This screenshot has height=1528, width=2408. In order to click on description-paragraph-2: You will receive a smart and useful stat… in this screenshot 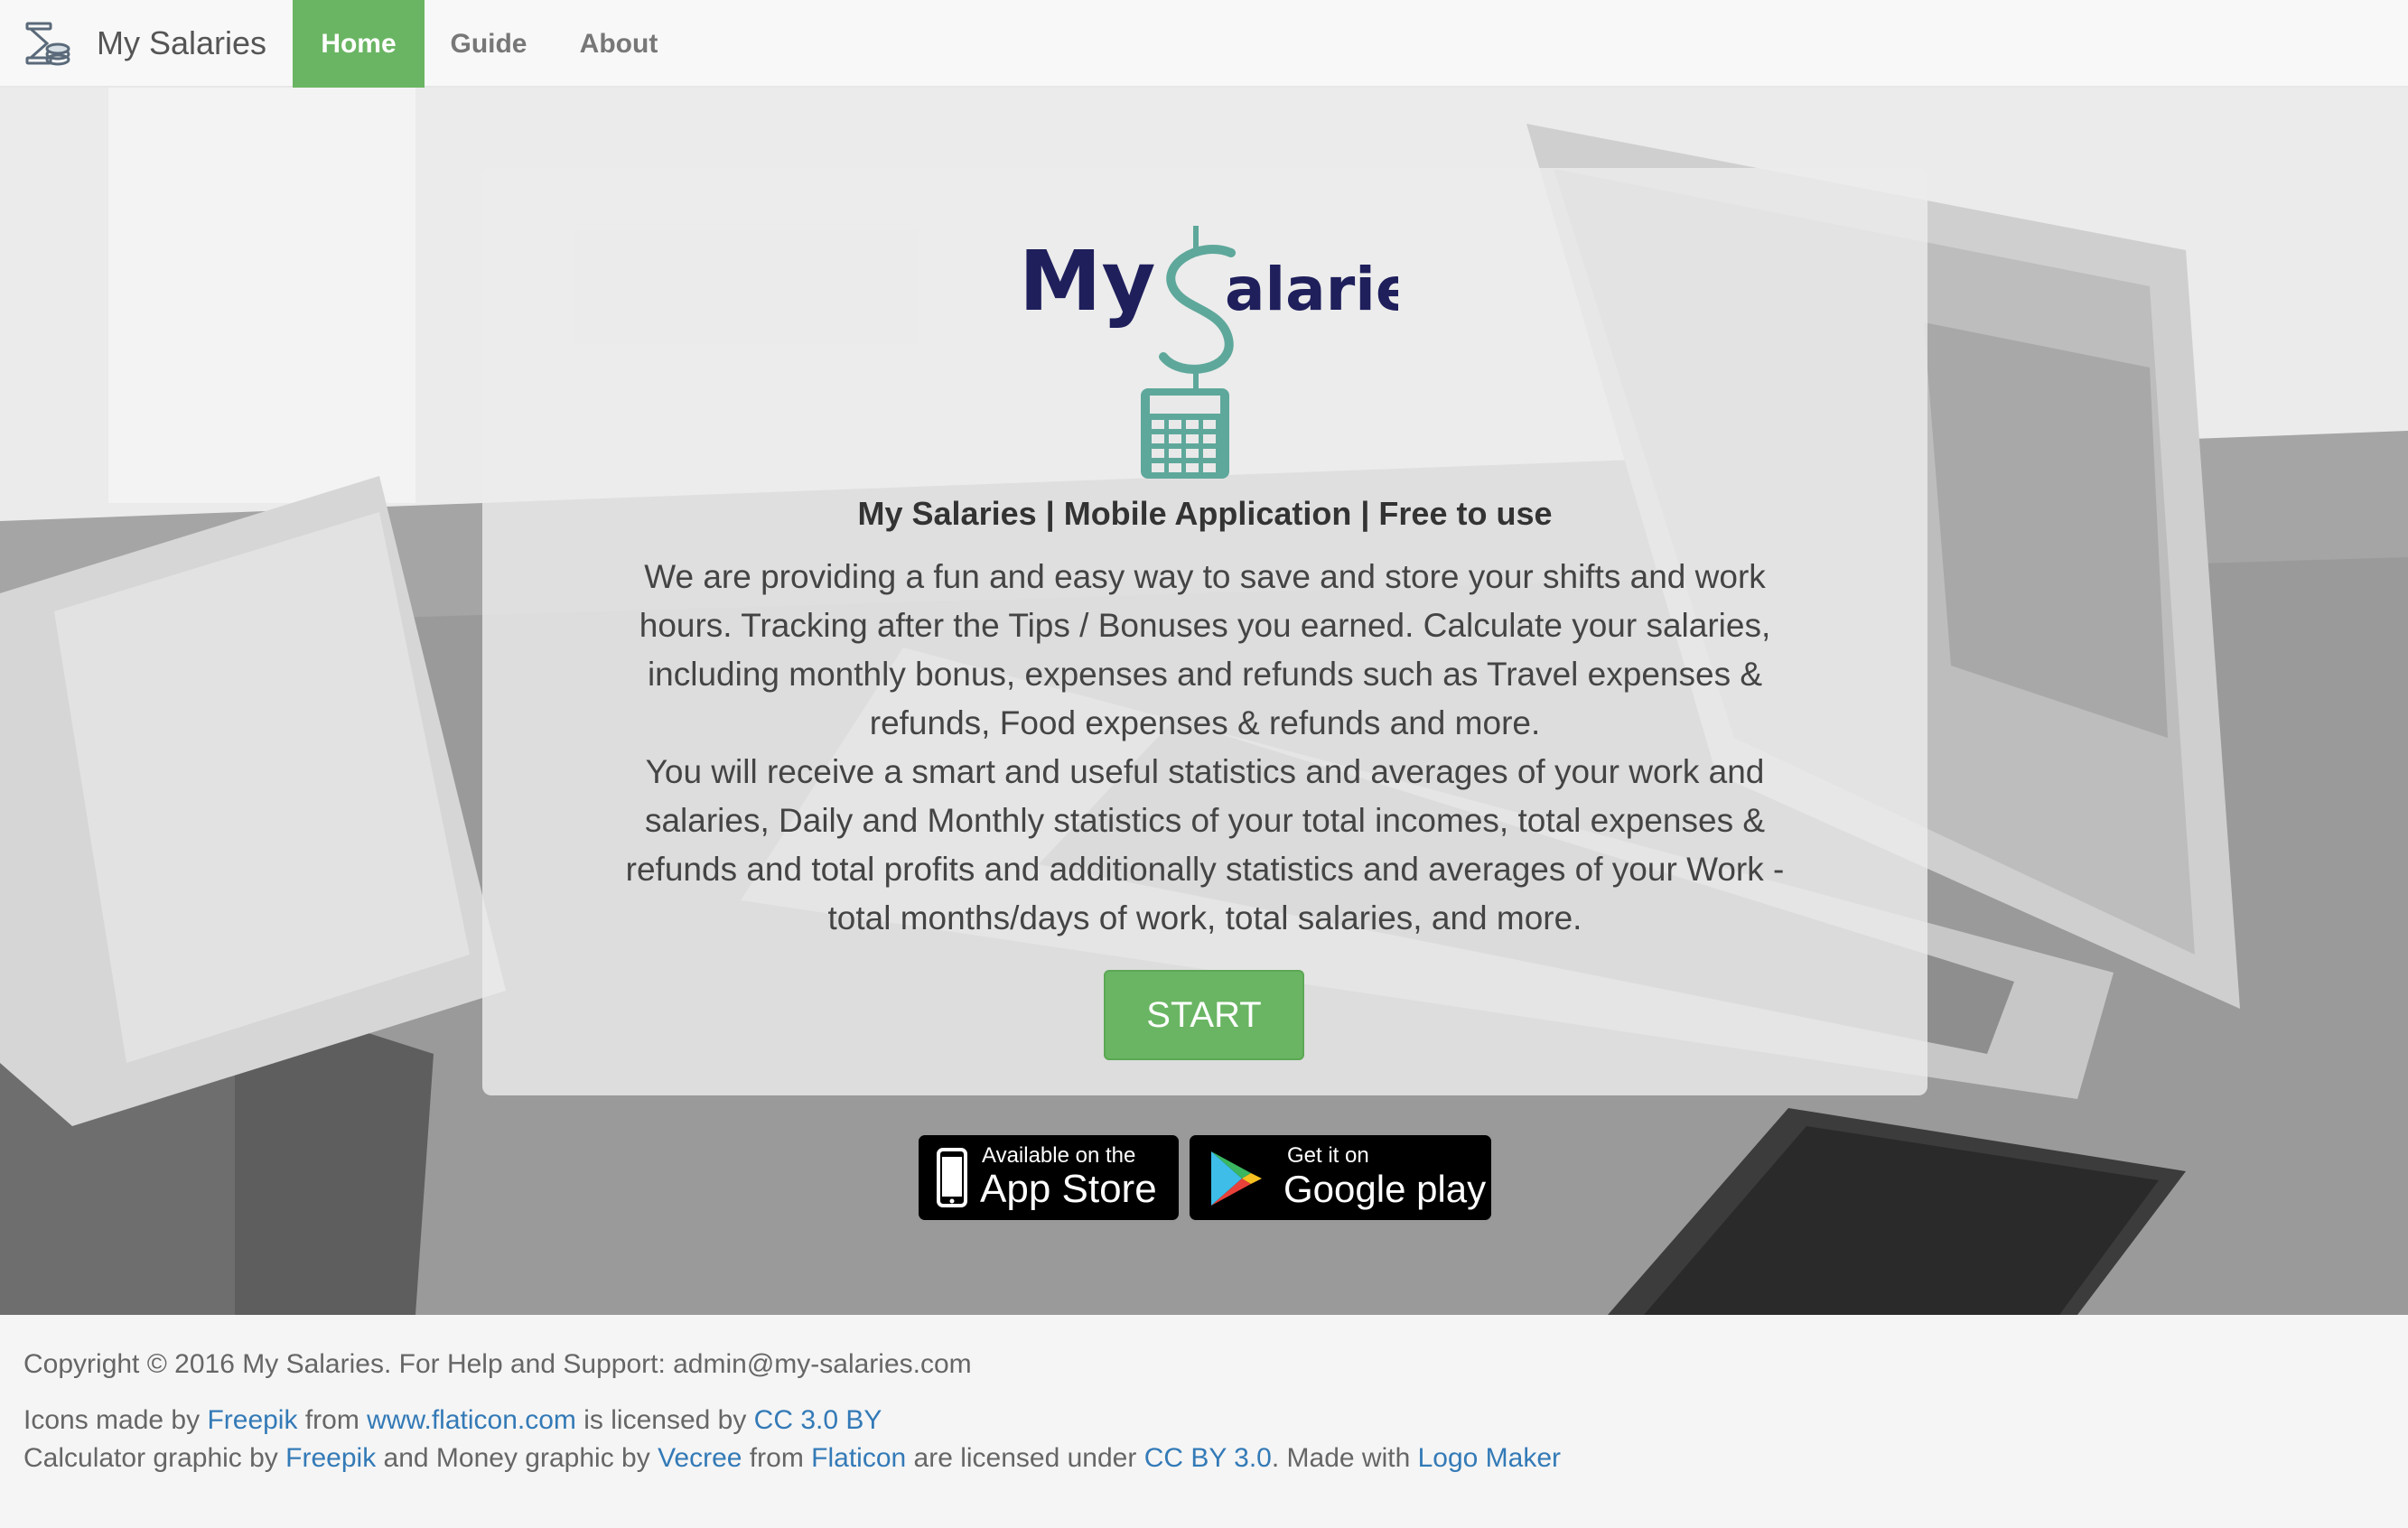, I will do `click(1205, 844)`.